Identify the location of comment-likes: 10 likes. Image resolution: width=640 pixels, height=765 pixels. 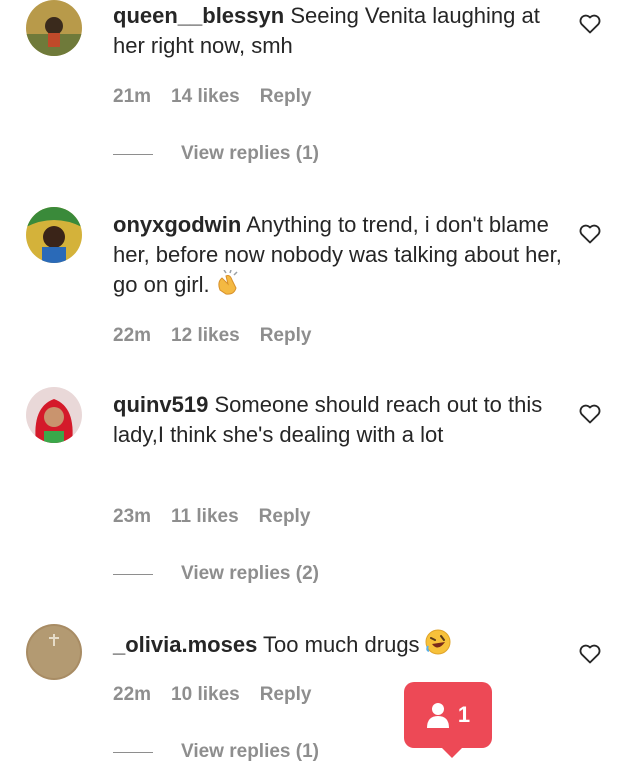
(205, 695).